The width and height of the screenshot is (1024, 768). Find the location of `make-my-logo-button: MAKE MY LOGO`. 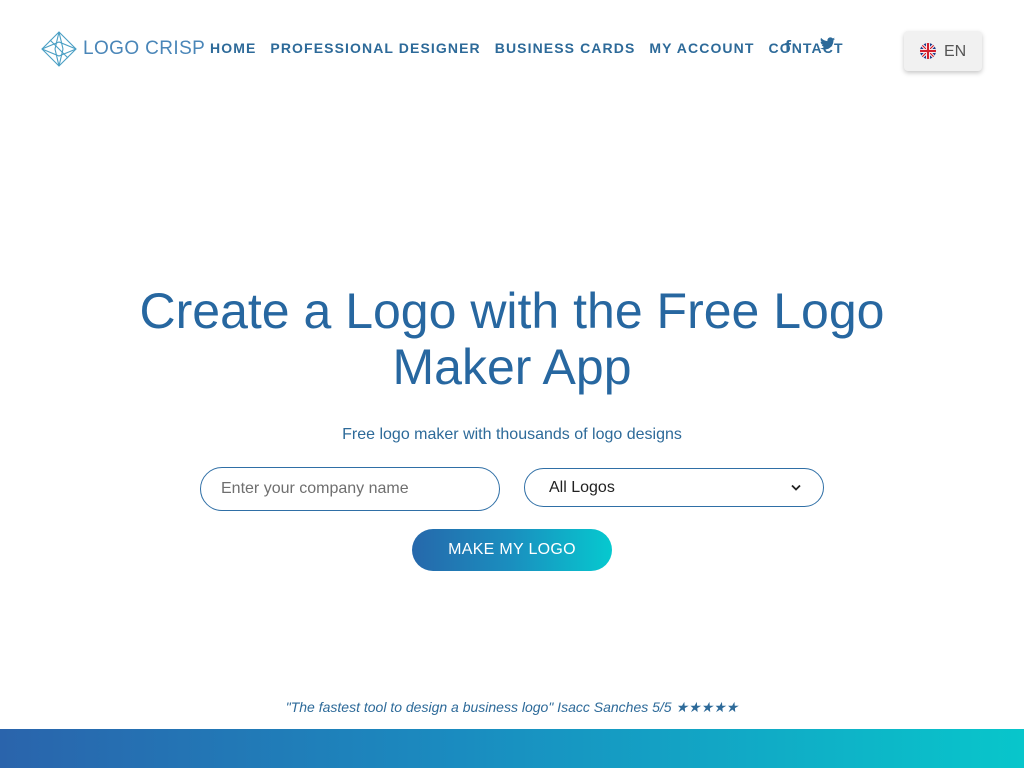

make-my-logo-button: MAKE MY LOGO is located at coordinates (512, 550).